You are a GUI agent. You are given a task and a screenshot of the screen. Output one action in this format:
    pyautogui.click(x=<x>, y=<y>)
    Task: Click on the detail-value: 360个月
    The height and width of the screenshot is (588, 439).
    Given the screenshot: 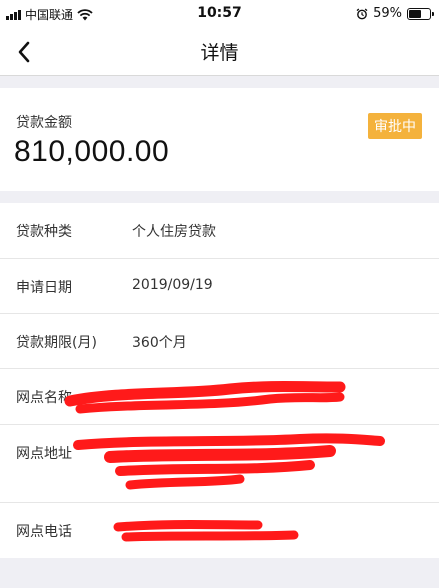 What is the action you would take?
    pyautogui.click(x=159, y=343)
    